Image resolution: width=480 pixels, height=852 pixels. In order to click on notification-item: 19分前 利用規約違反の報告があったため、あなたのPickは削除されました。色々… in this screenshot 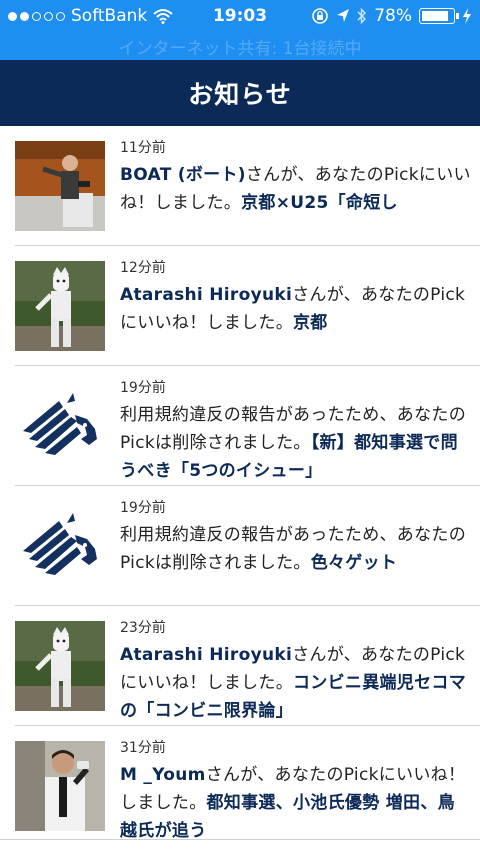, I will do `click(240, 546)`.